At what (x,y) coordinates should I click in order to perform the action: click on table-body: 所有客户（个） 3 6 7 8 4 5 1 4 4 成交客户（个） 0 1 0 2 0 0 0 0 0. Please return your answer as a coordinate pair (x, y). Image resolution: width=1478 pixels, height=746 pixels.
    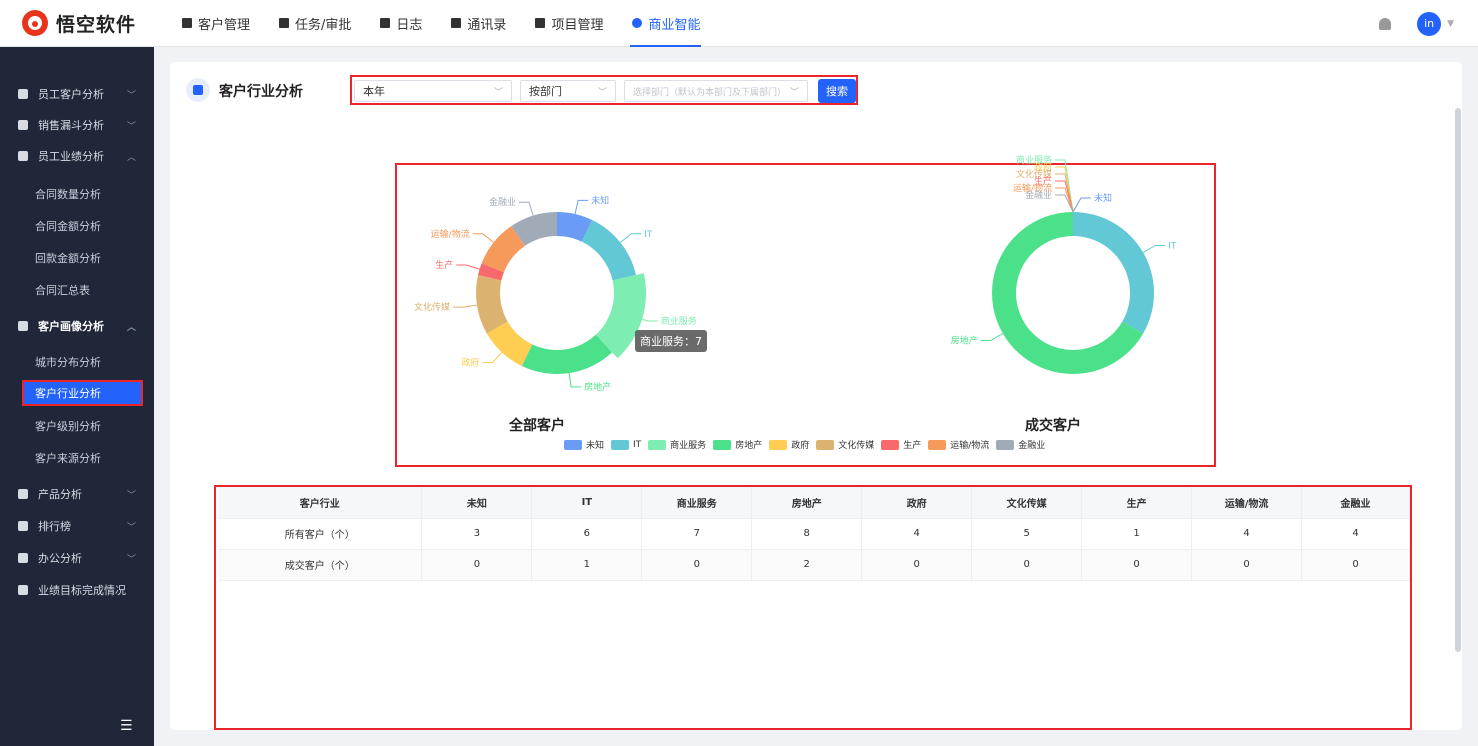
    Looking at the image, I should click on (814, 549).